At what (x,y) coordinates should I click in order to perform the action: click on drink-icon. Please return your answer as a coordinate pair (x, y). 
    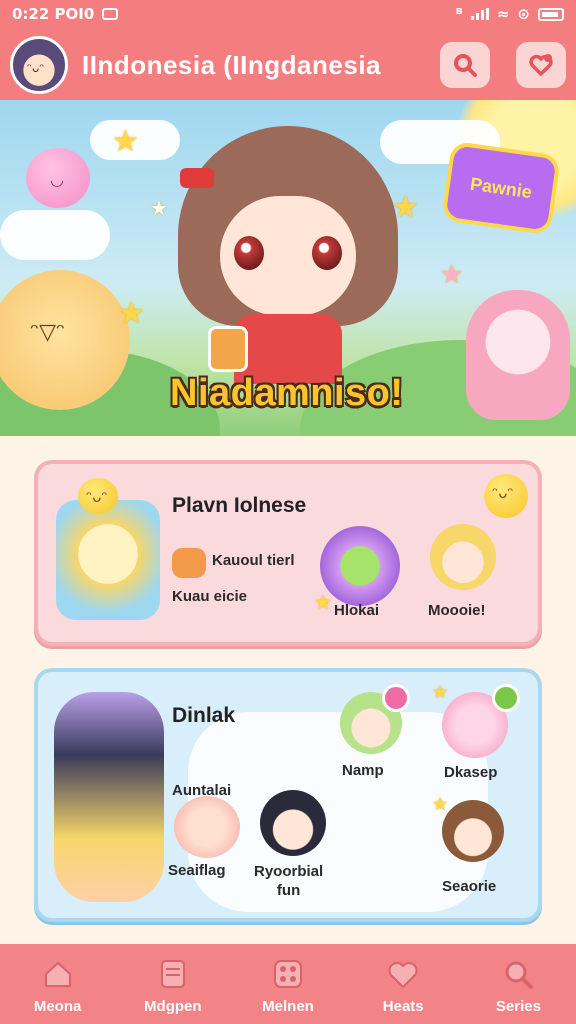
    Looking at the image, I should click on (228, 349).